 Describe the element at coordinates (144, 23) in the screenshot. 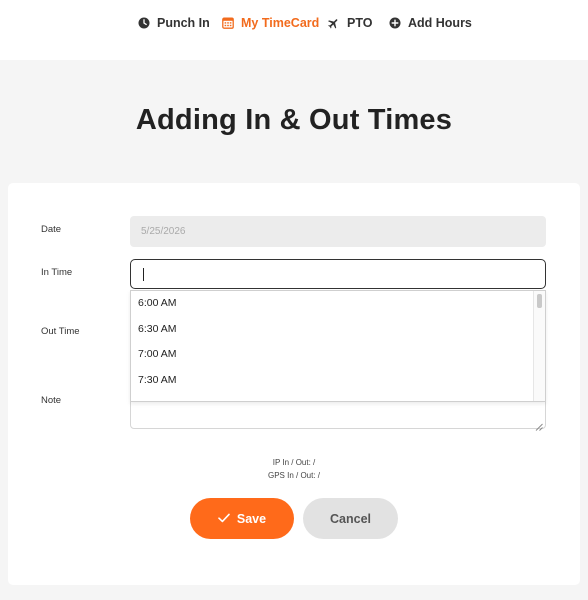

I see `clock-icon` at that location.